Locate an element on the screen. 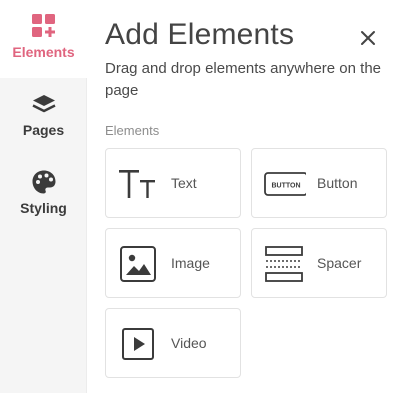 Image resolution: width=406 pixels, height=393 pixels. element-card-label: Video is located at coordinates (189, 343).